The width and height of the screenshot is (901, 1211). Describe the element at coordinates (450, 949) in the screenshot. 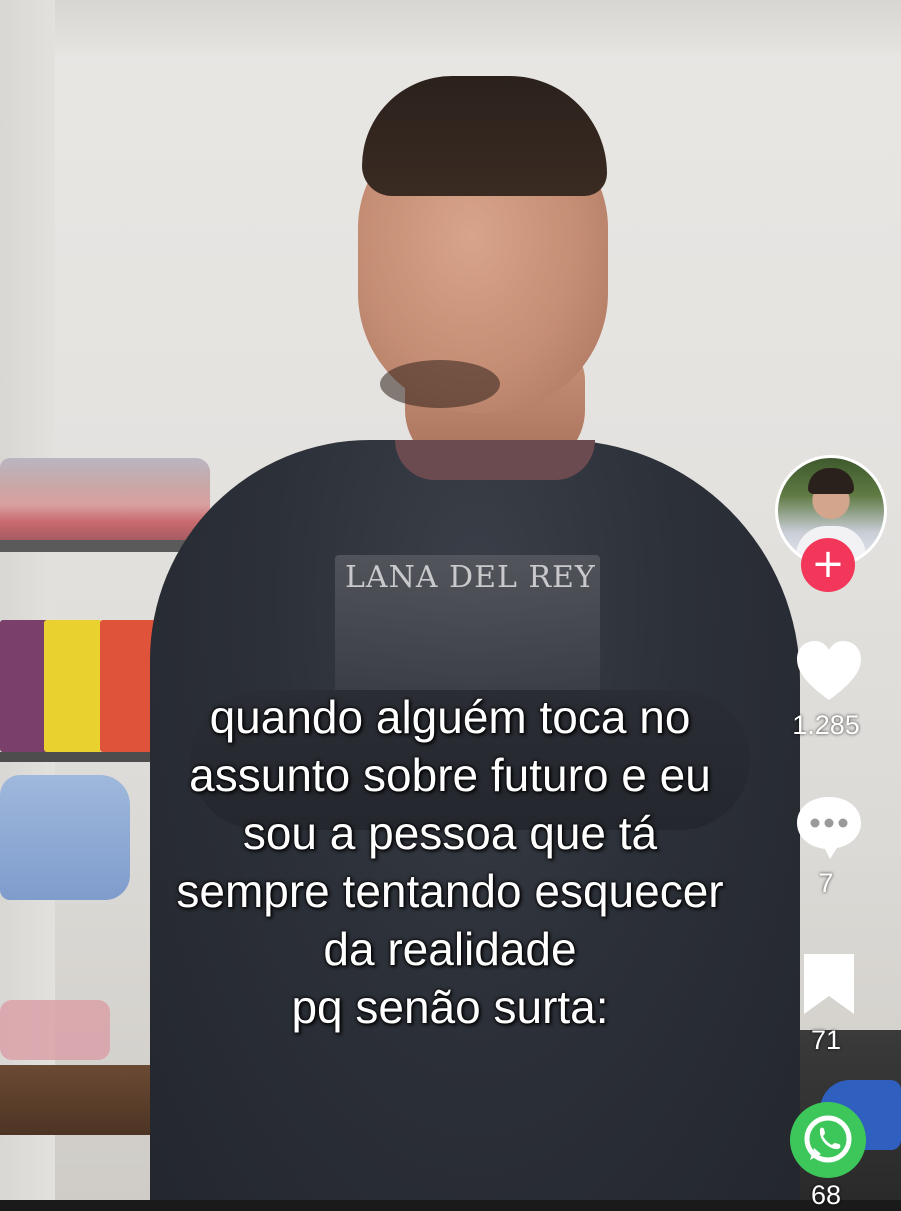

I see `caption-line: da realidade` at that location.